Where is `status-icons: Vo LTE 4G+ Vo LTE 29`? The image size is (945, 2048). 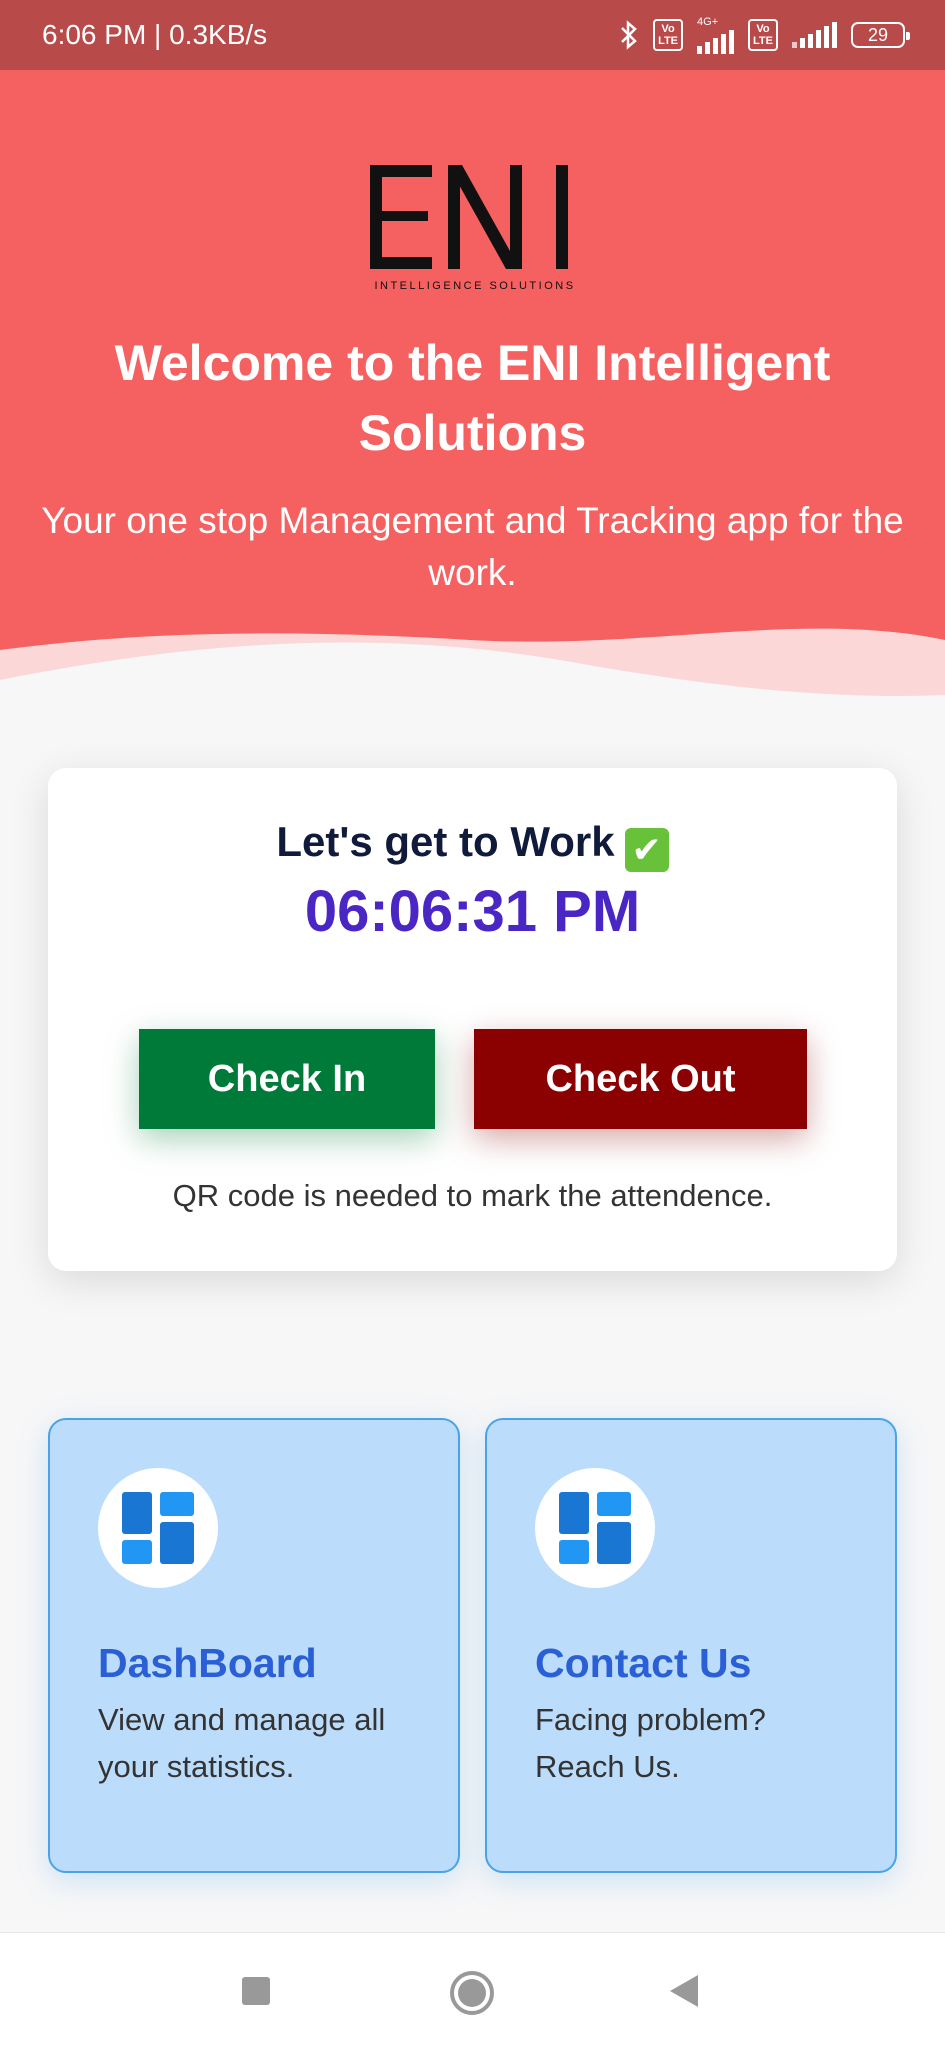
status-icons: Vo LTE 4G+ Vo LTE 29 is located at coordinates (764, 34).